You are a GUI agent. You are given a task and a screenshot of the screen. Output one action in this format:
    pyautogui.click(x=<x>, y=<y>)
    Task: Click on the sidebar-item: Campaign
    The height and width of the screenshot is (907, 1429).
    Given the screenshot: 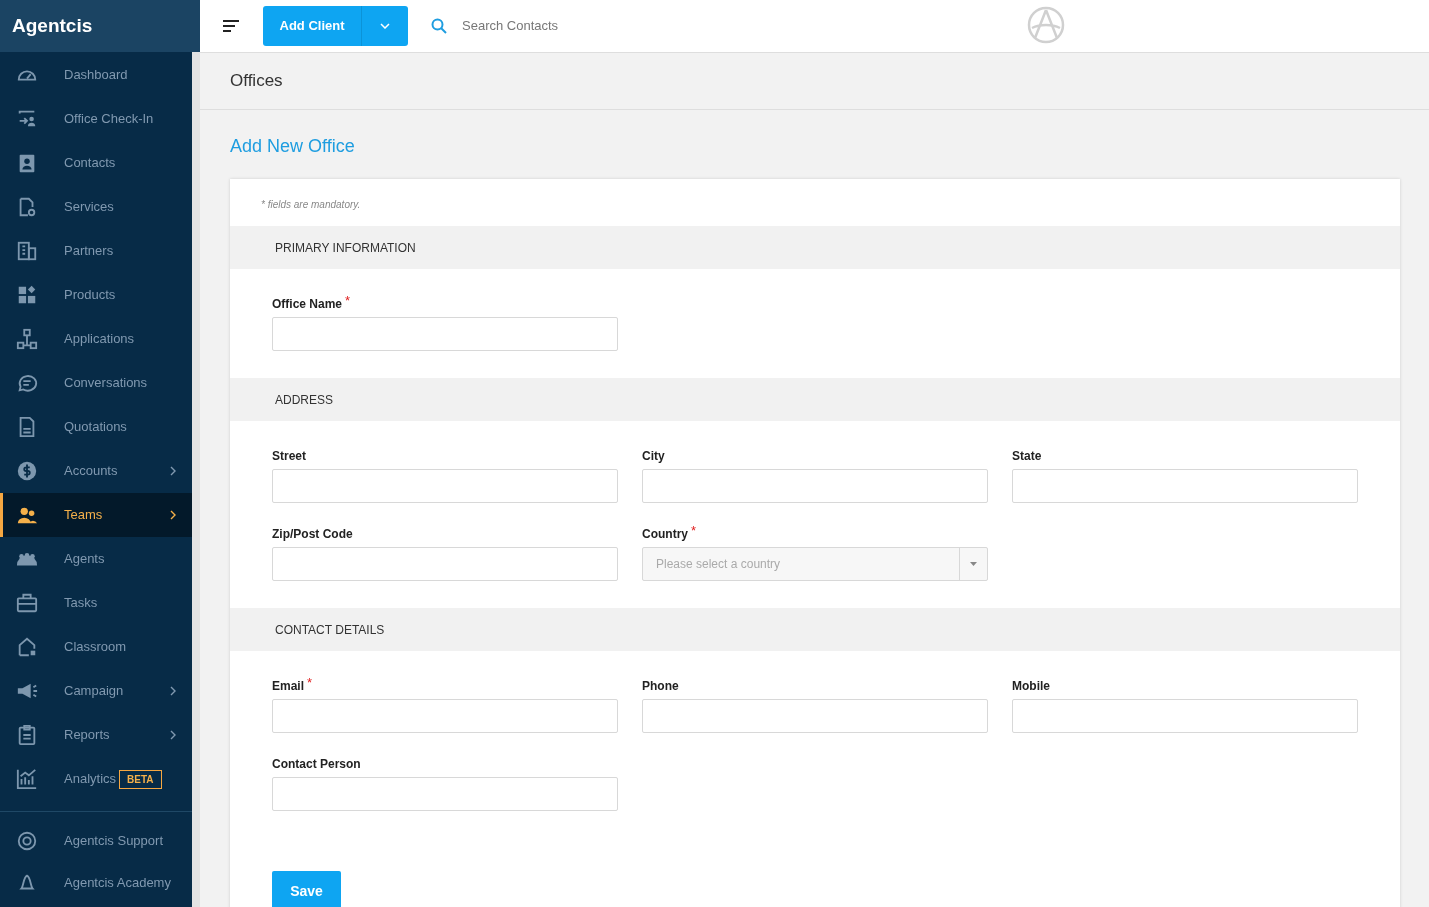 What is the action you would take?
    pyautogui.click(x=96, y=691)
    